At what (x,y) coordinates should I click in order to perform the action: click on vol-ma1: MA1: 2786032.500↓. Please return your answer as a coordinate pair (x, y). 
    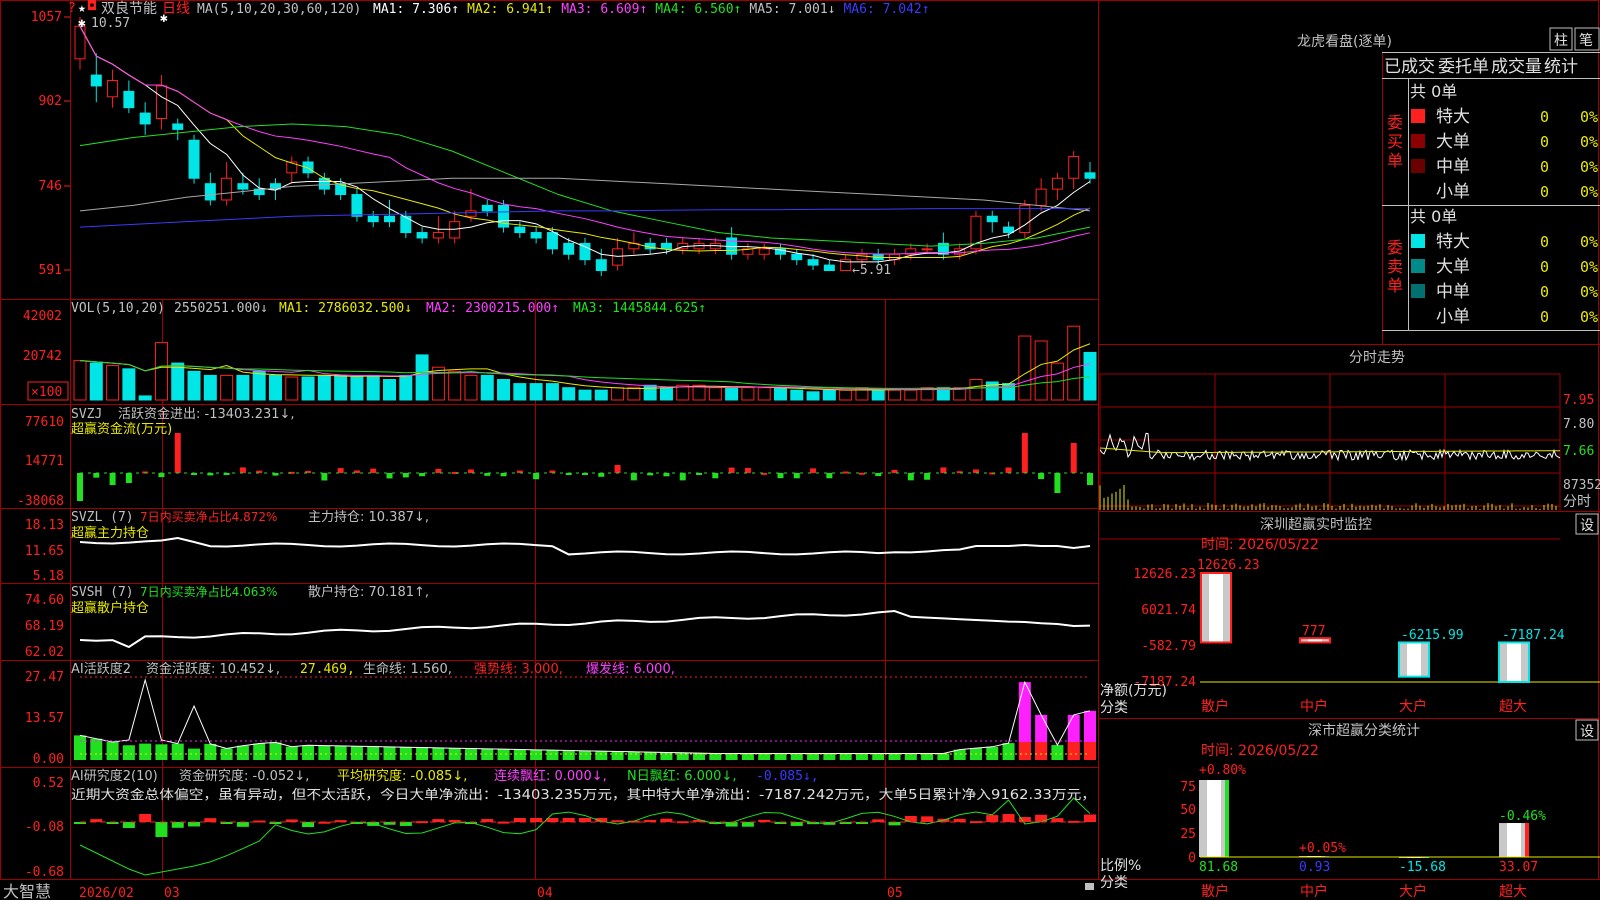
    Looking at the image, I should click on (345, 308).